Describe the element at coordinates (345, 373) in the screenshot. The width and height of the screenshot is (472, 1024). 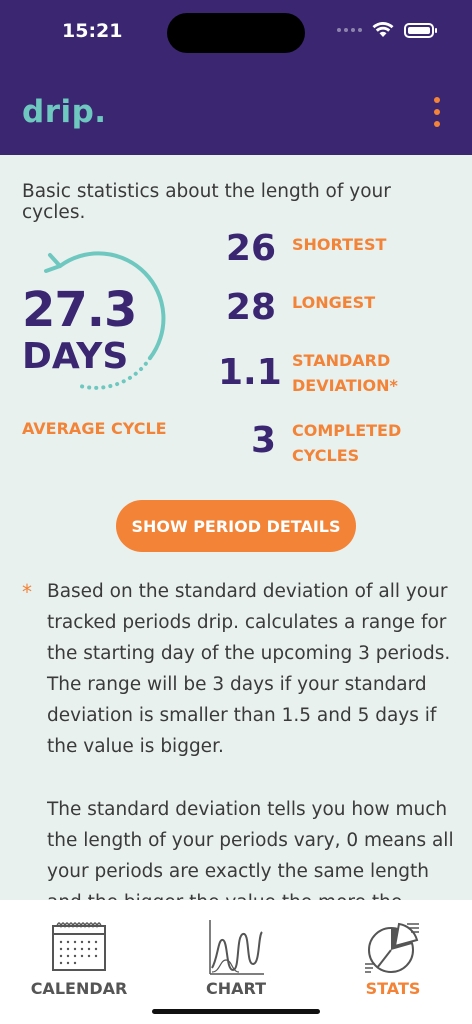
I see `standard-deviation-label: STANDARD DEVIATION*` at that location.